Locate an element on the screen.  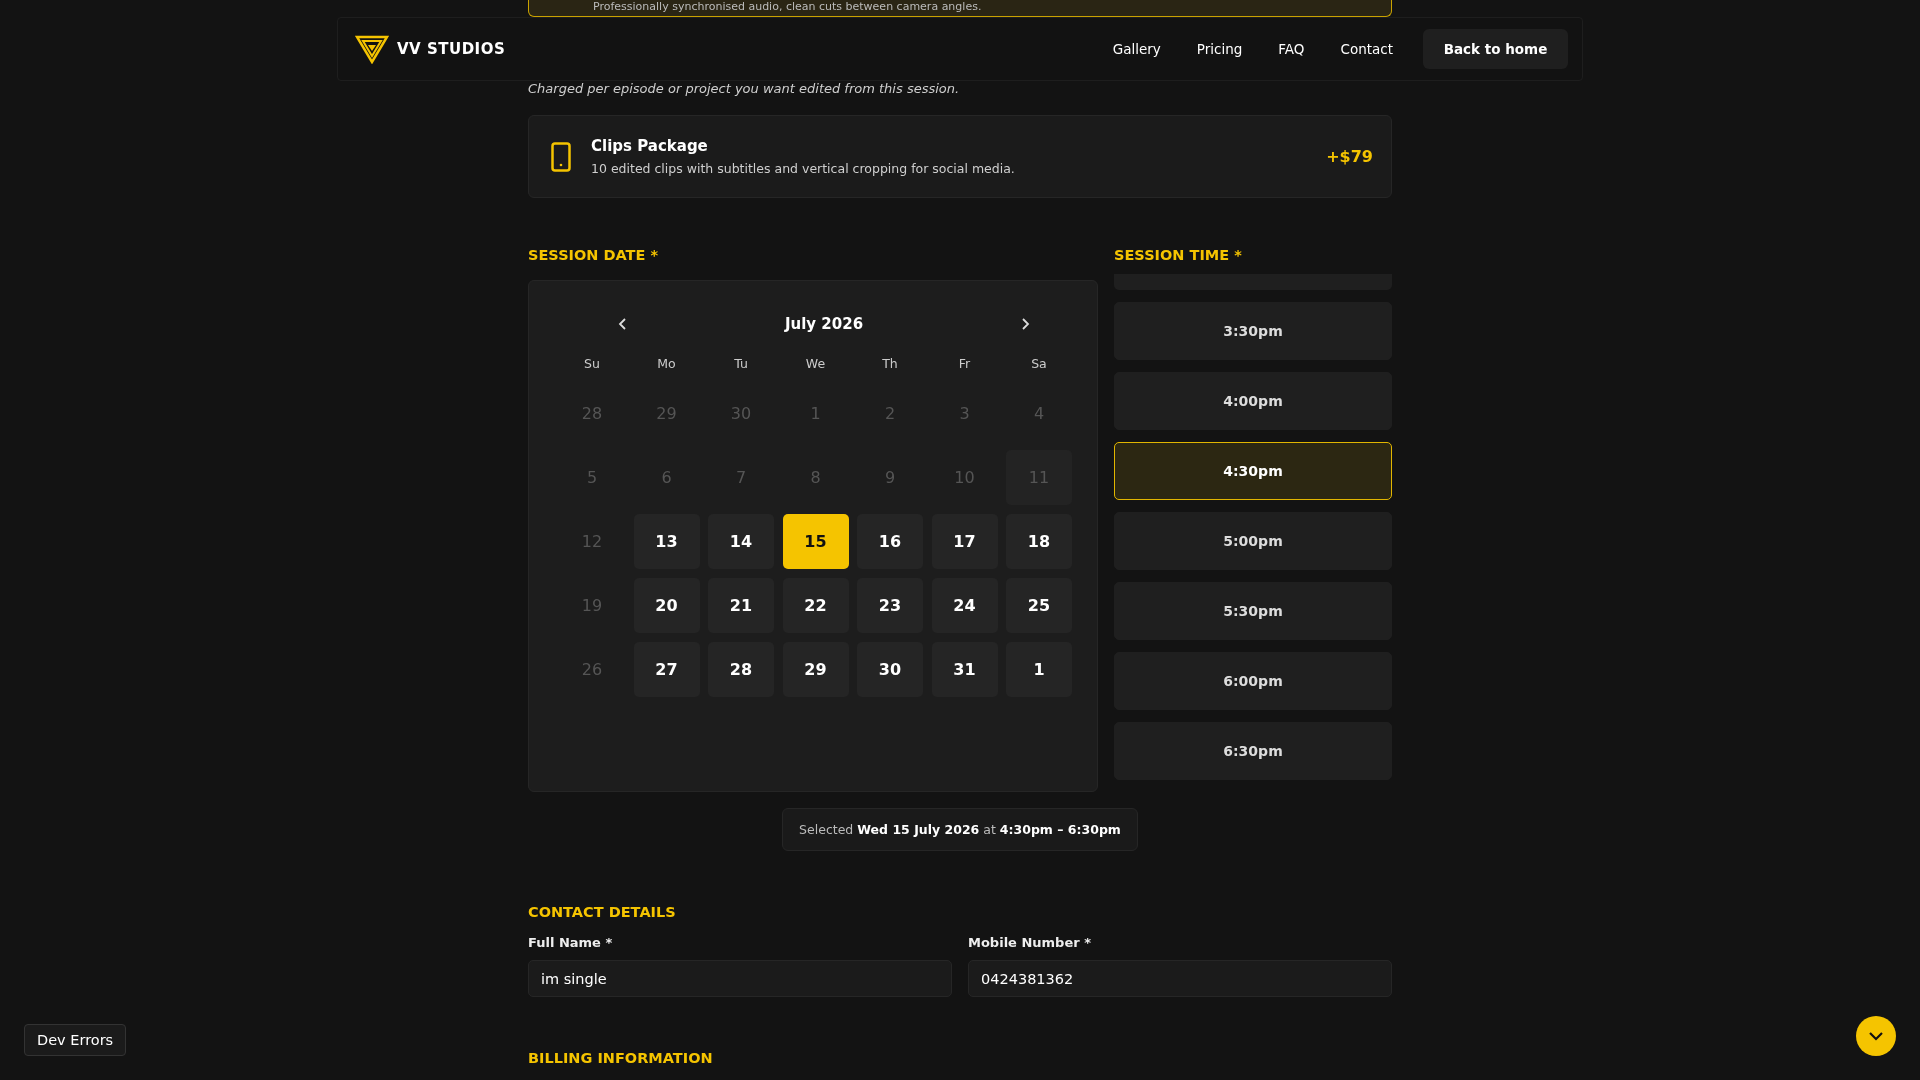
addon-price: +$79 is located at coordinates (1349, 156).